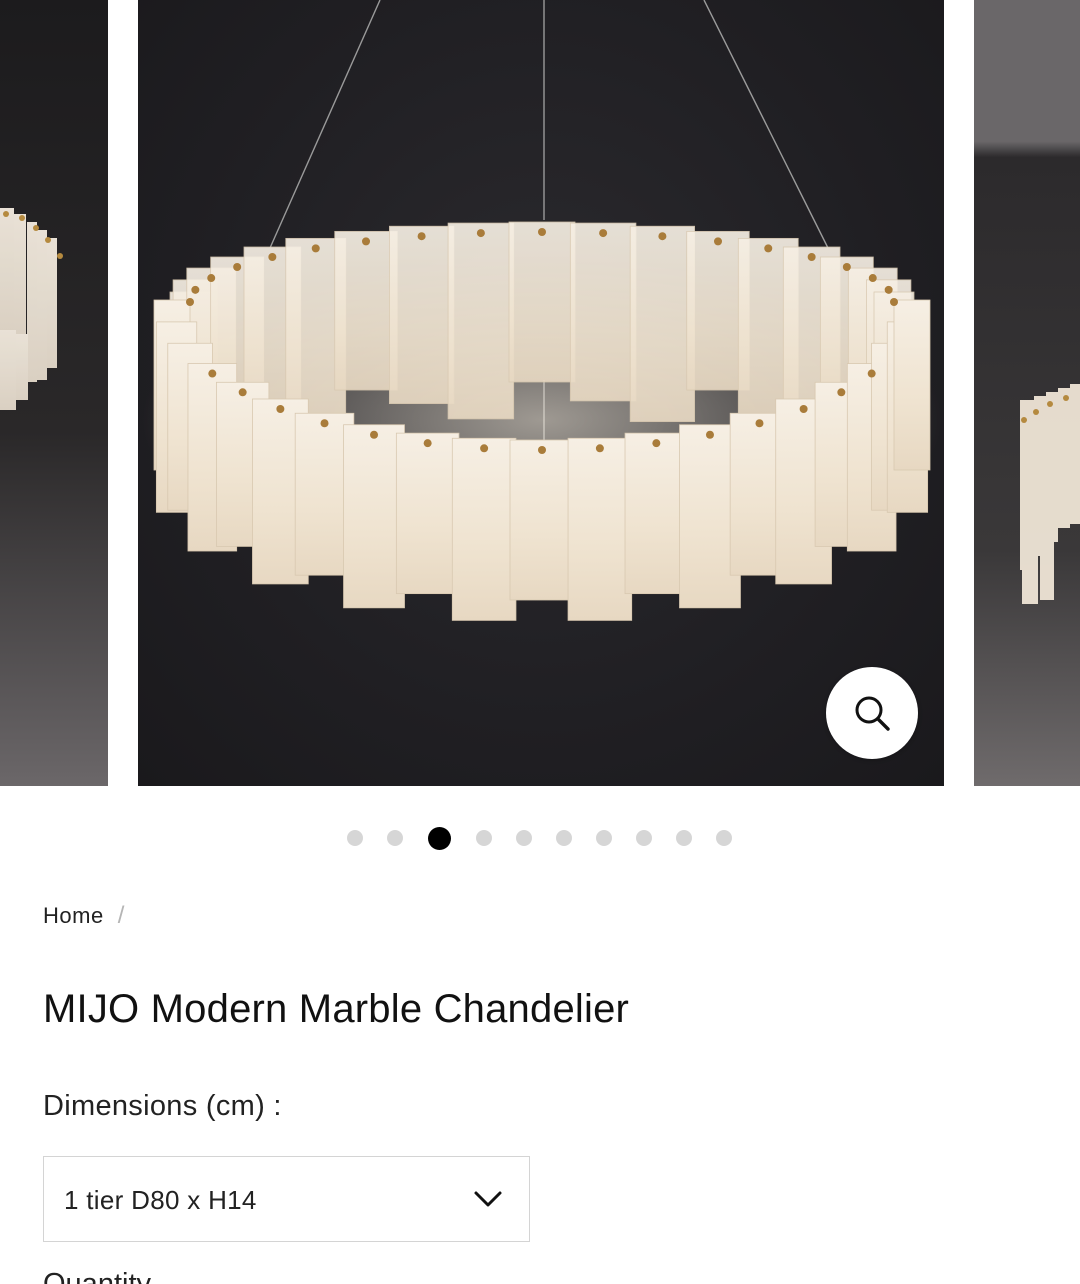  Describe the element at coordinates (73, 916) in the screenshot. I see `breadcrumb-home-link: Home` at that location.